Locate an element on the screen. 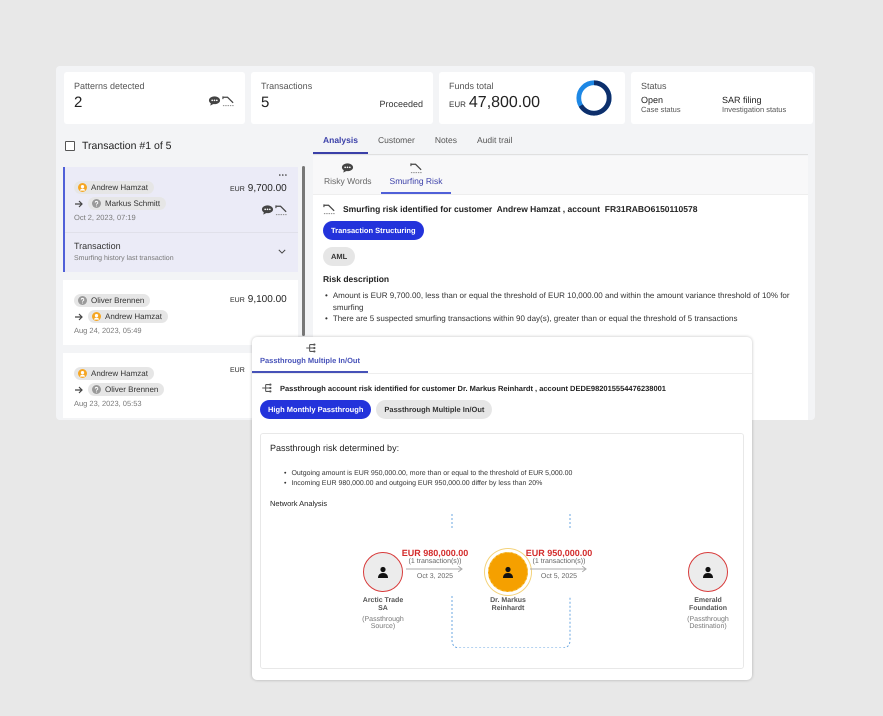 This screenshot has width=883, height=716. stat-label: Status is located at coordinates (654, 86).